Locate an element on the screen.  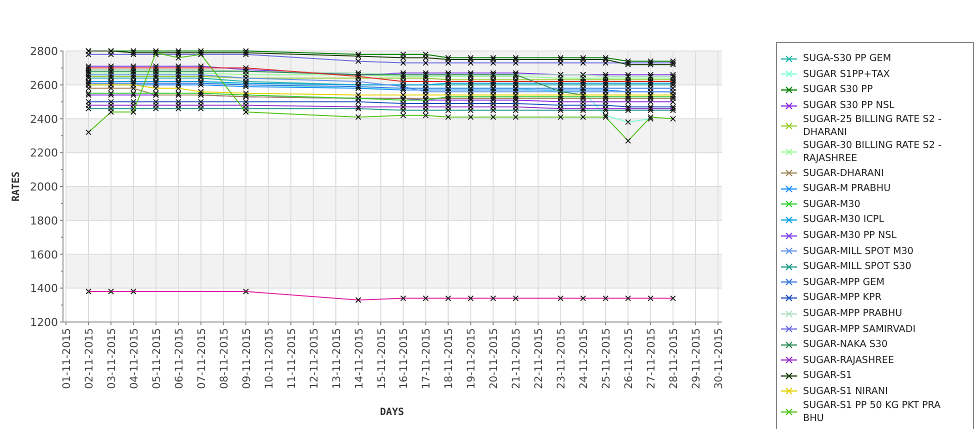
x-tick-label: 10-11-2015 is located at coordinates (269, 359).